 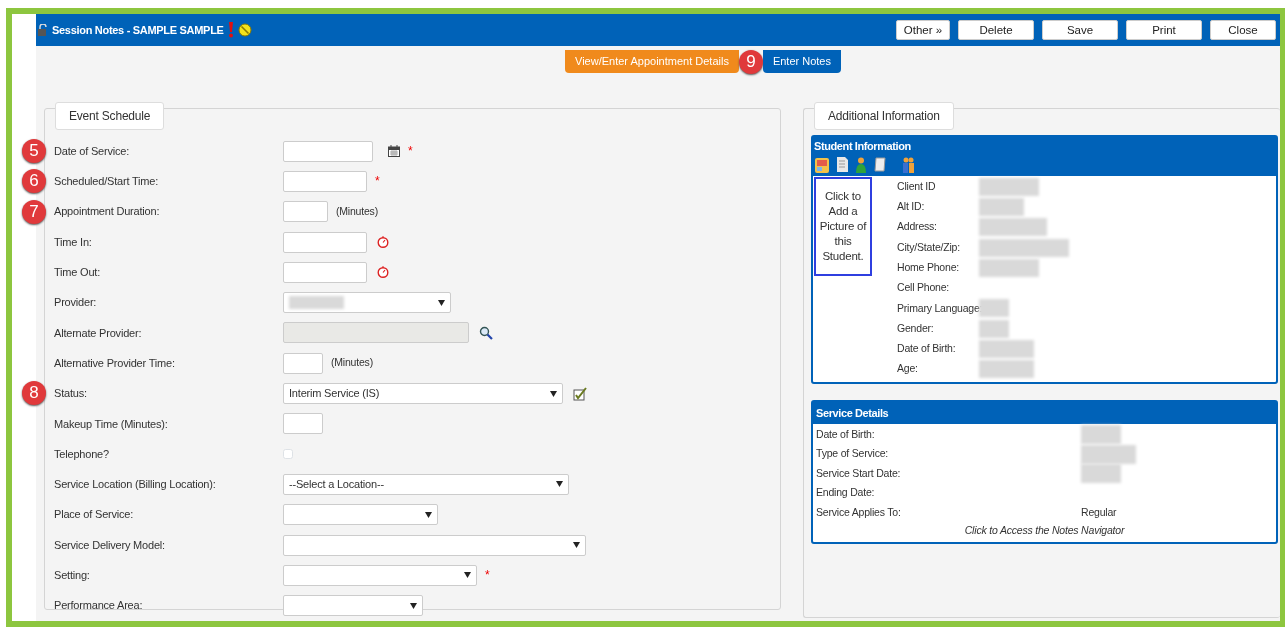 What do you see at coordinates (1164, 30) in the screenshot?
I see `toolbar-button: Print` at bounding box center [1164, 30].